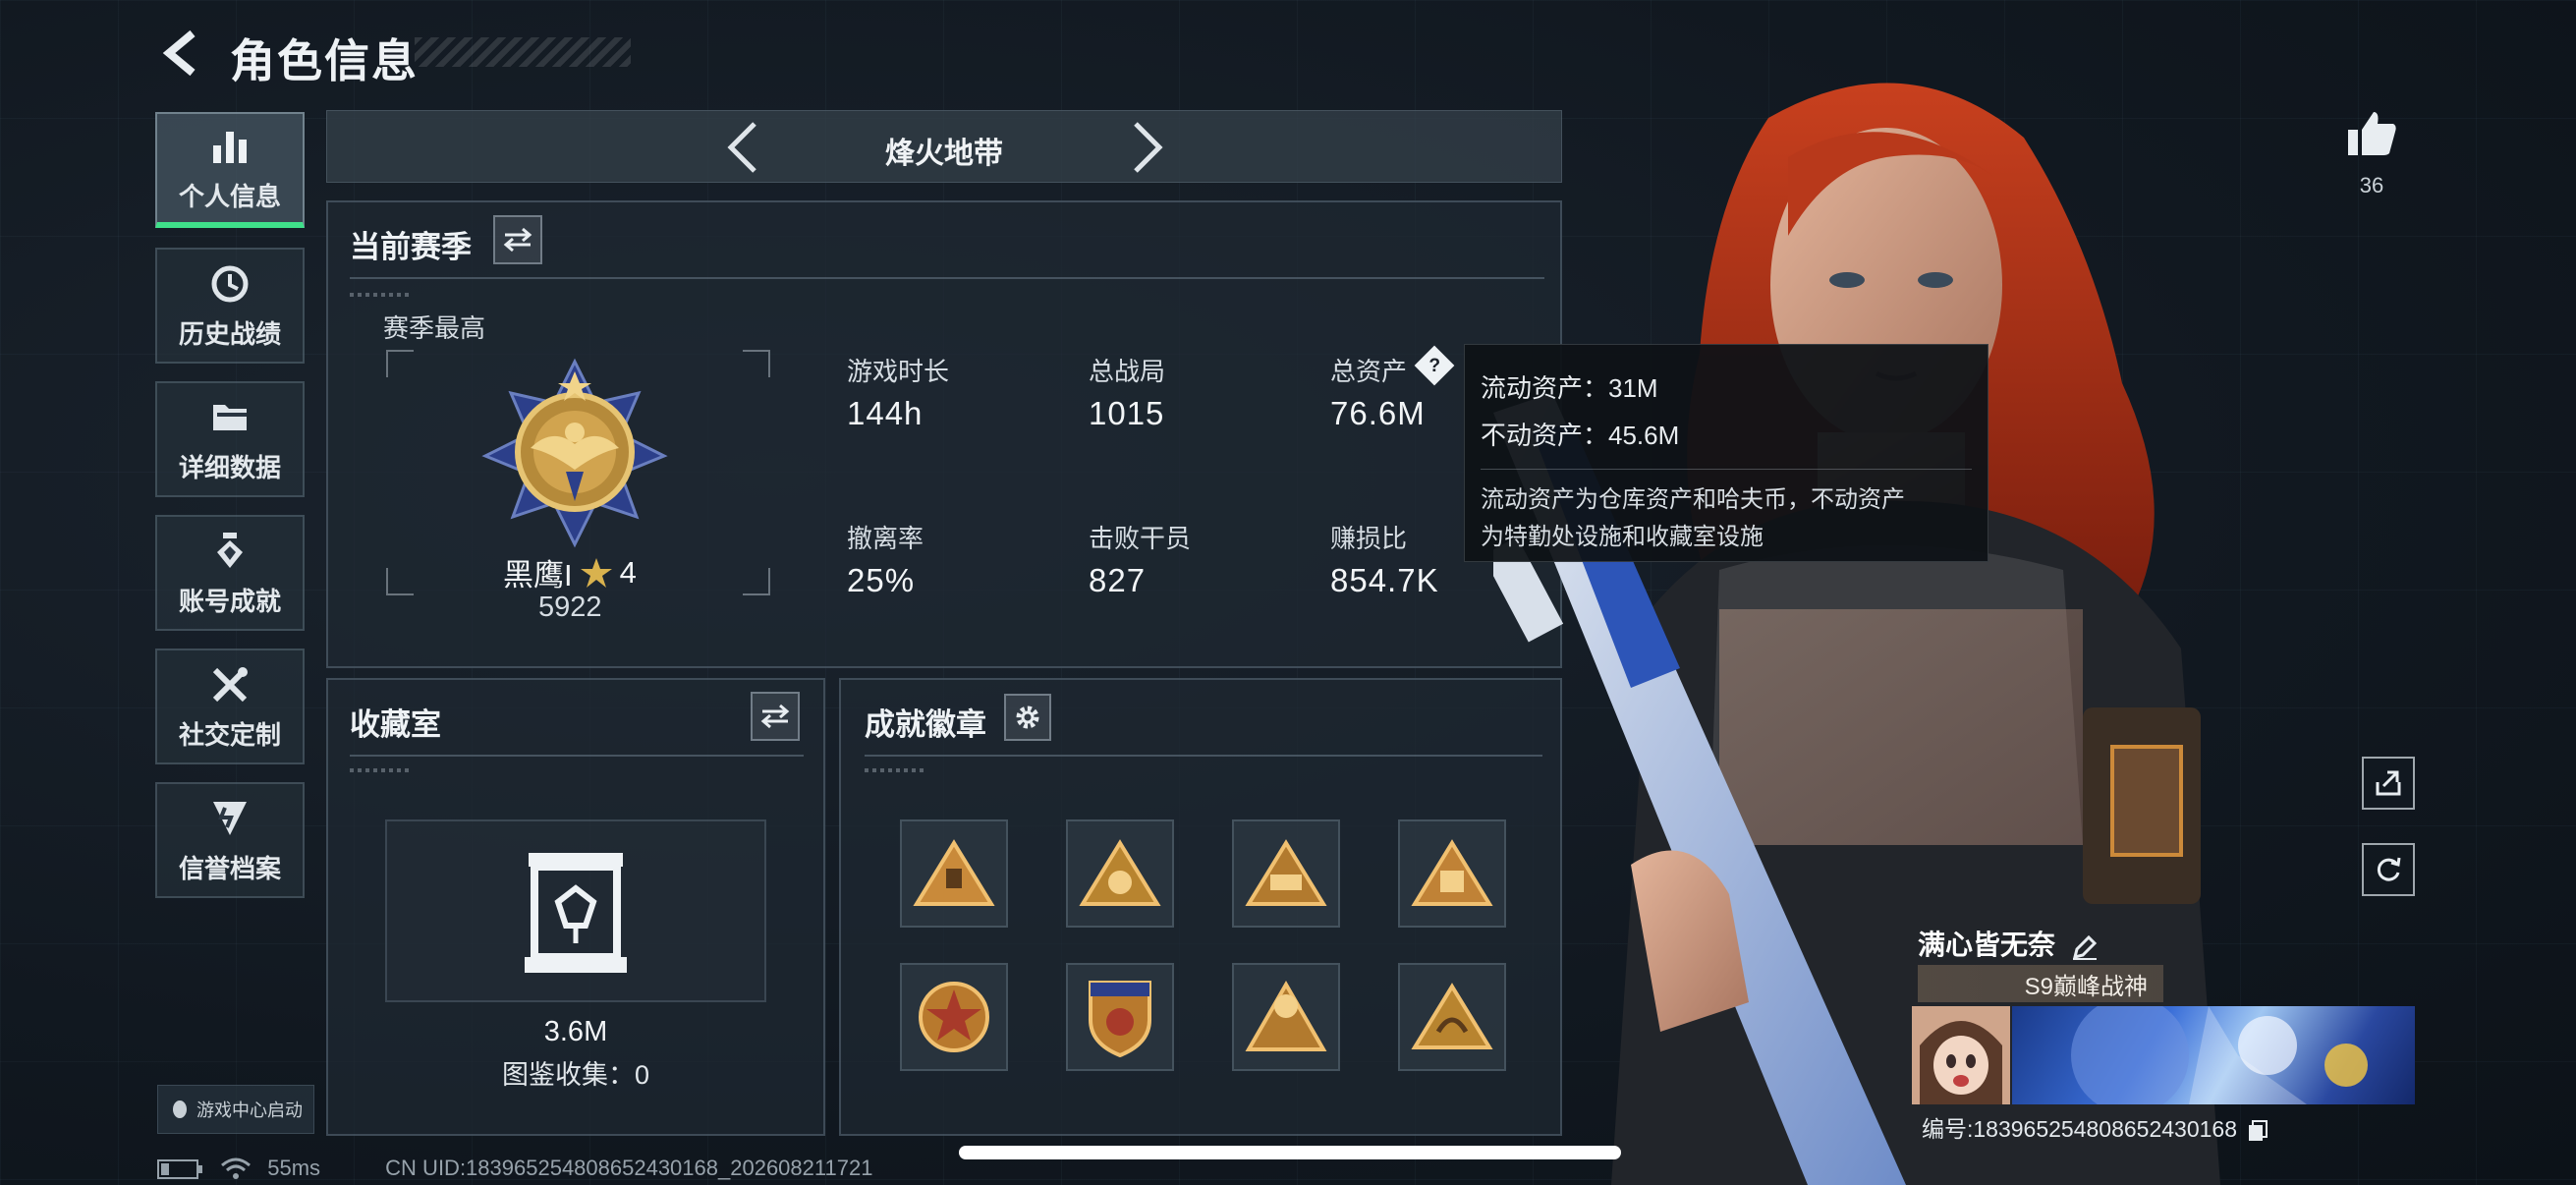 Image resolution: width=2576 pixels, height=1185 pixels. I want to click on collection-switch-button, so click(775, 717).